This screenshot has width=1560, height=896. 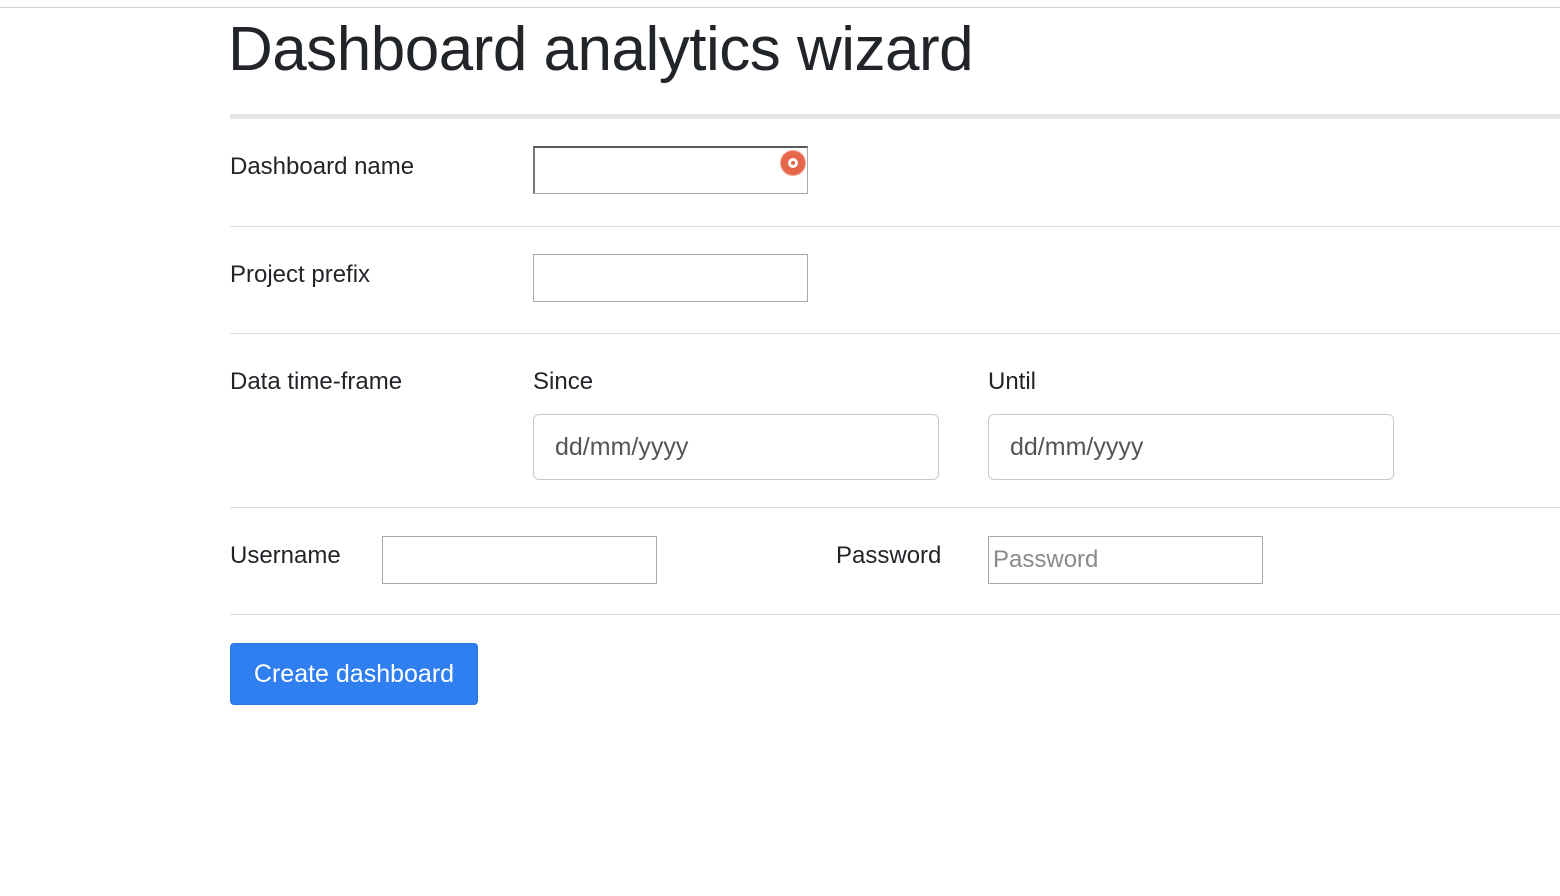 I want to click on username-input, so click(x=519, y=560).